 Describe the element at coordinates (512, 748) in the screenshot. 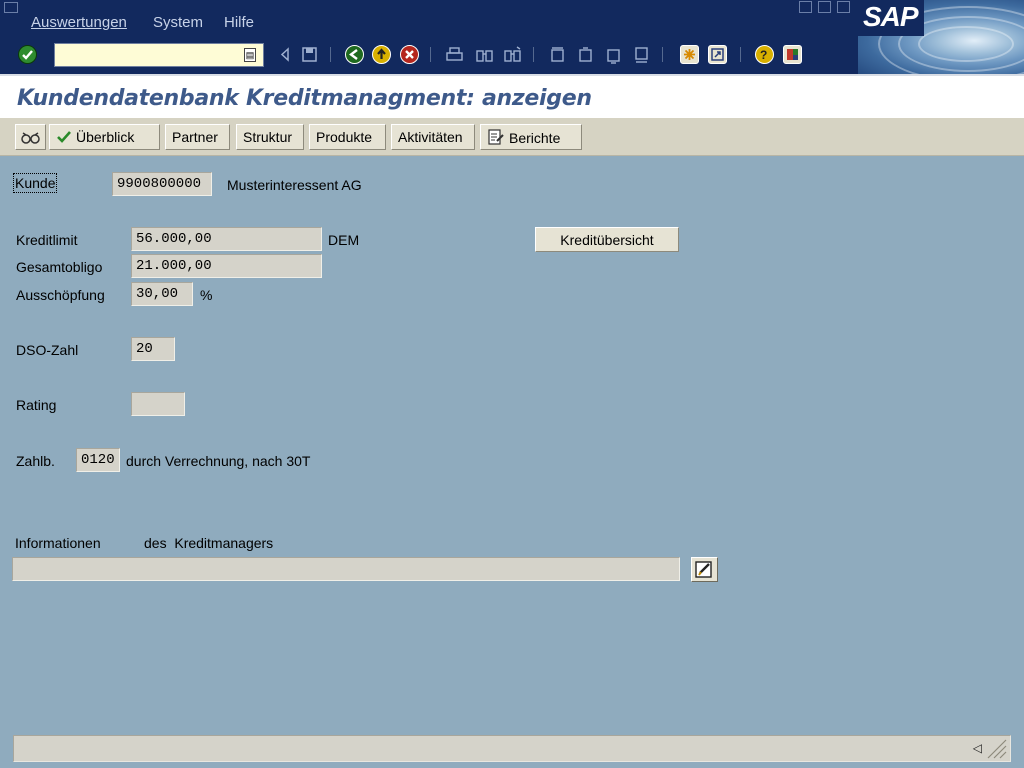

I see `status-bar: ◁` at that location.